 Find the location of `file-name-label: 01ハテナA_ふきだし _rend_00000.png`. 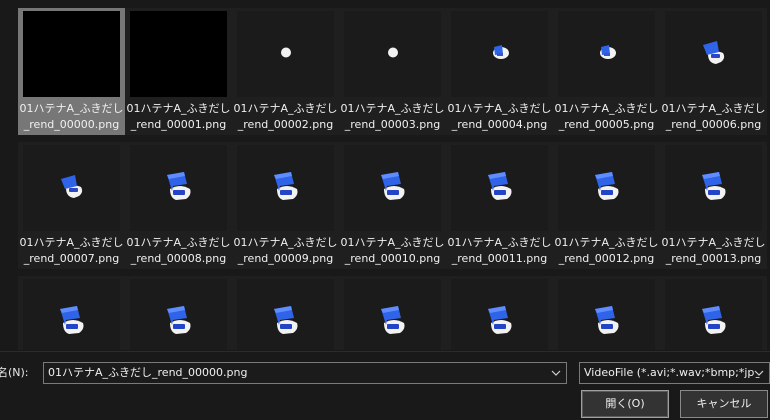

file-name-label: 01ハテナA_ふきだし _rend_00000.png is located at coordinates (71, 116).